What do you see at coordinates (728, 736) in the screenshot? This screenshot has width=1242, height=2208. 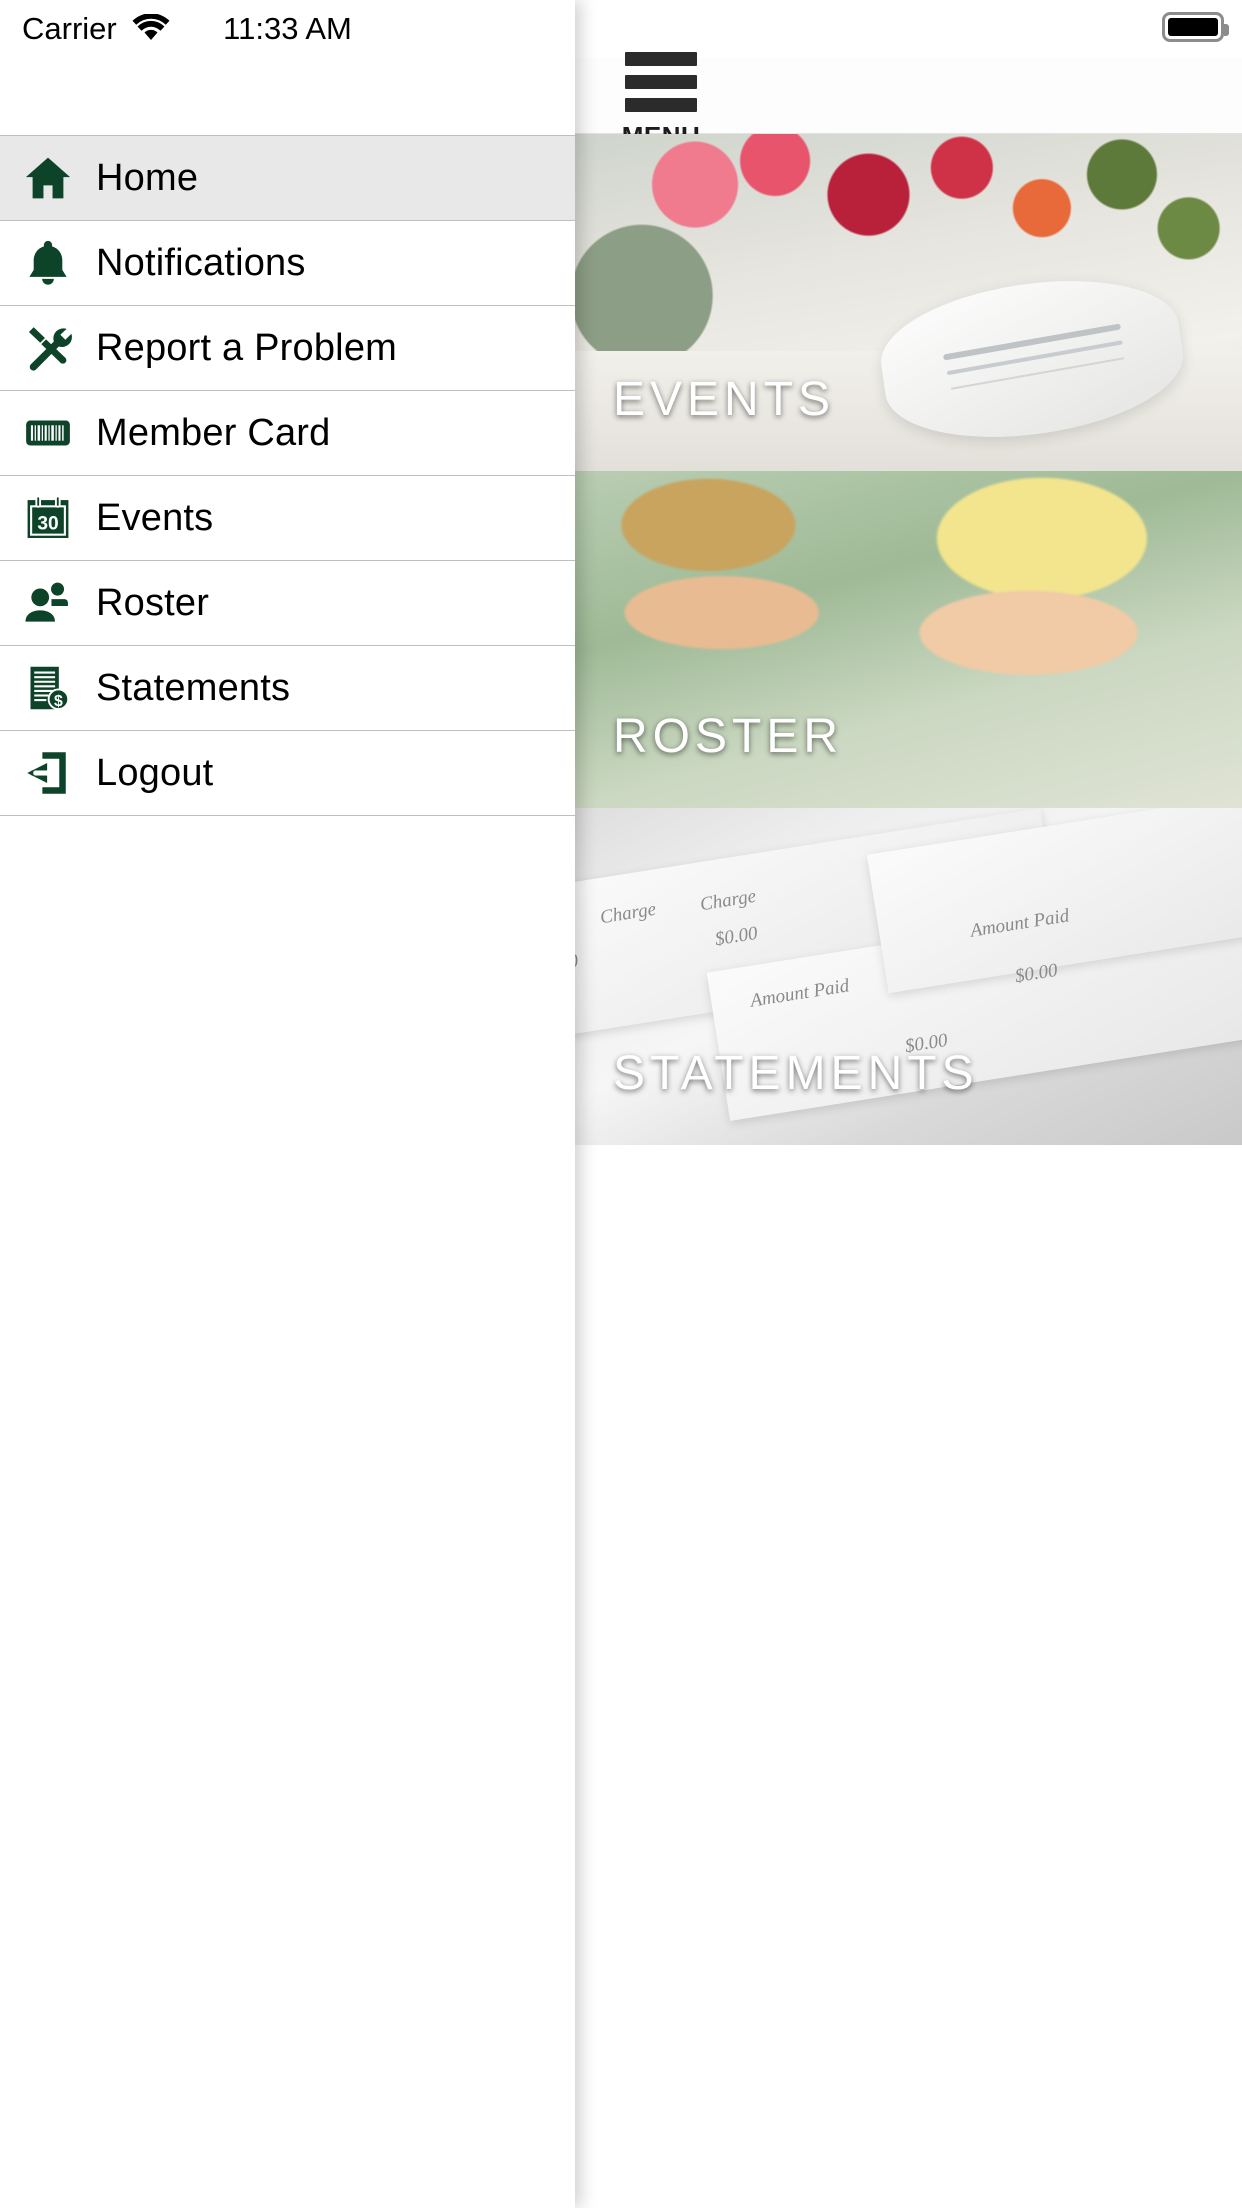 I see `home-card-label: ROSTER` at bounding box center [728, 736].